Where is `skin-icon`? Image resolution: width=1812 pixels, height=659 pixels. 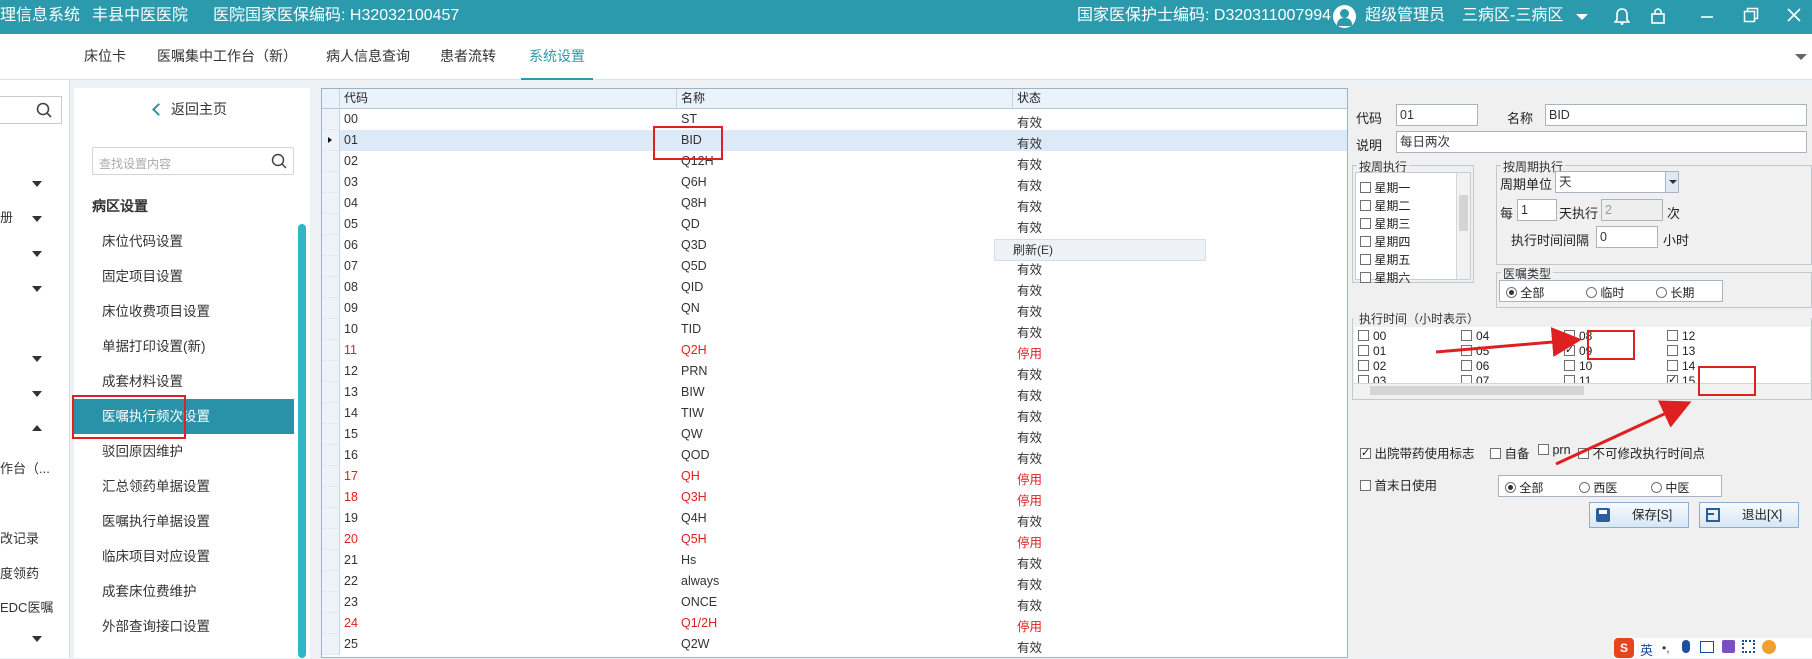 skin-icon is located at coordinates (1728, 646).